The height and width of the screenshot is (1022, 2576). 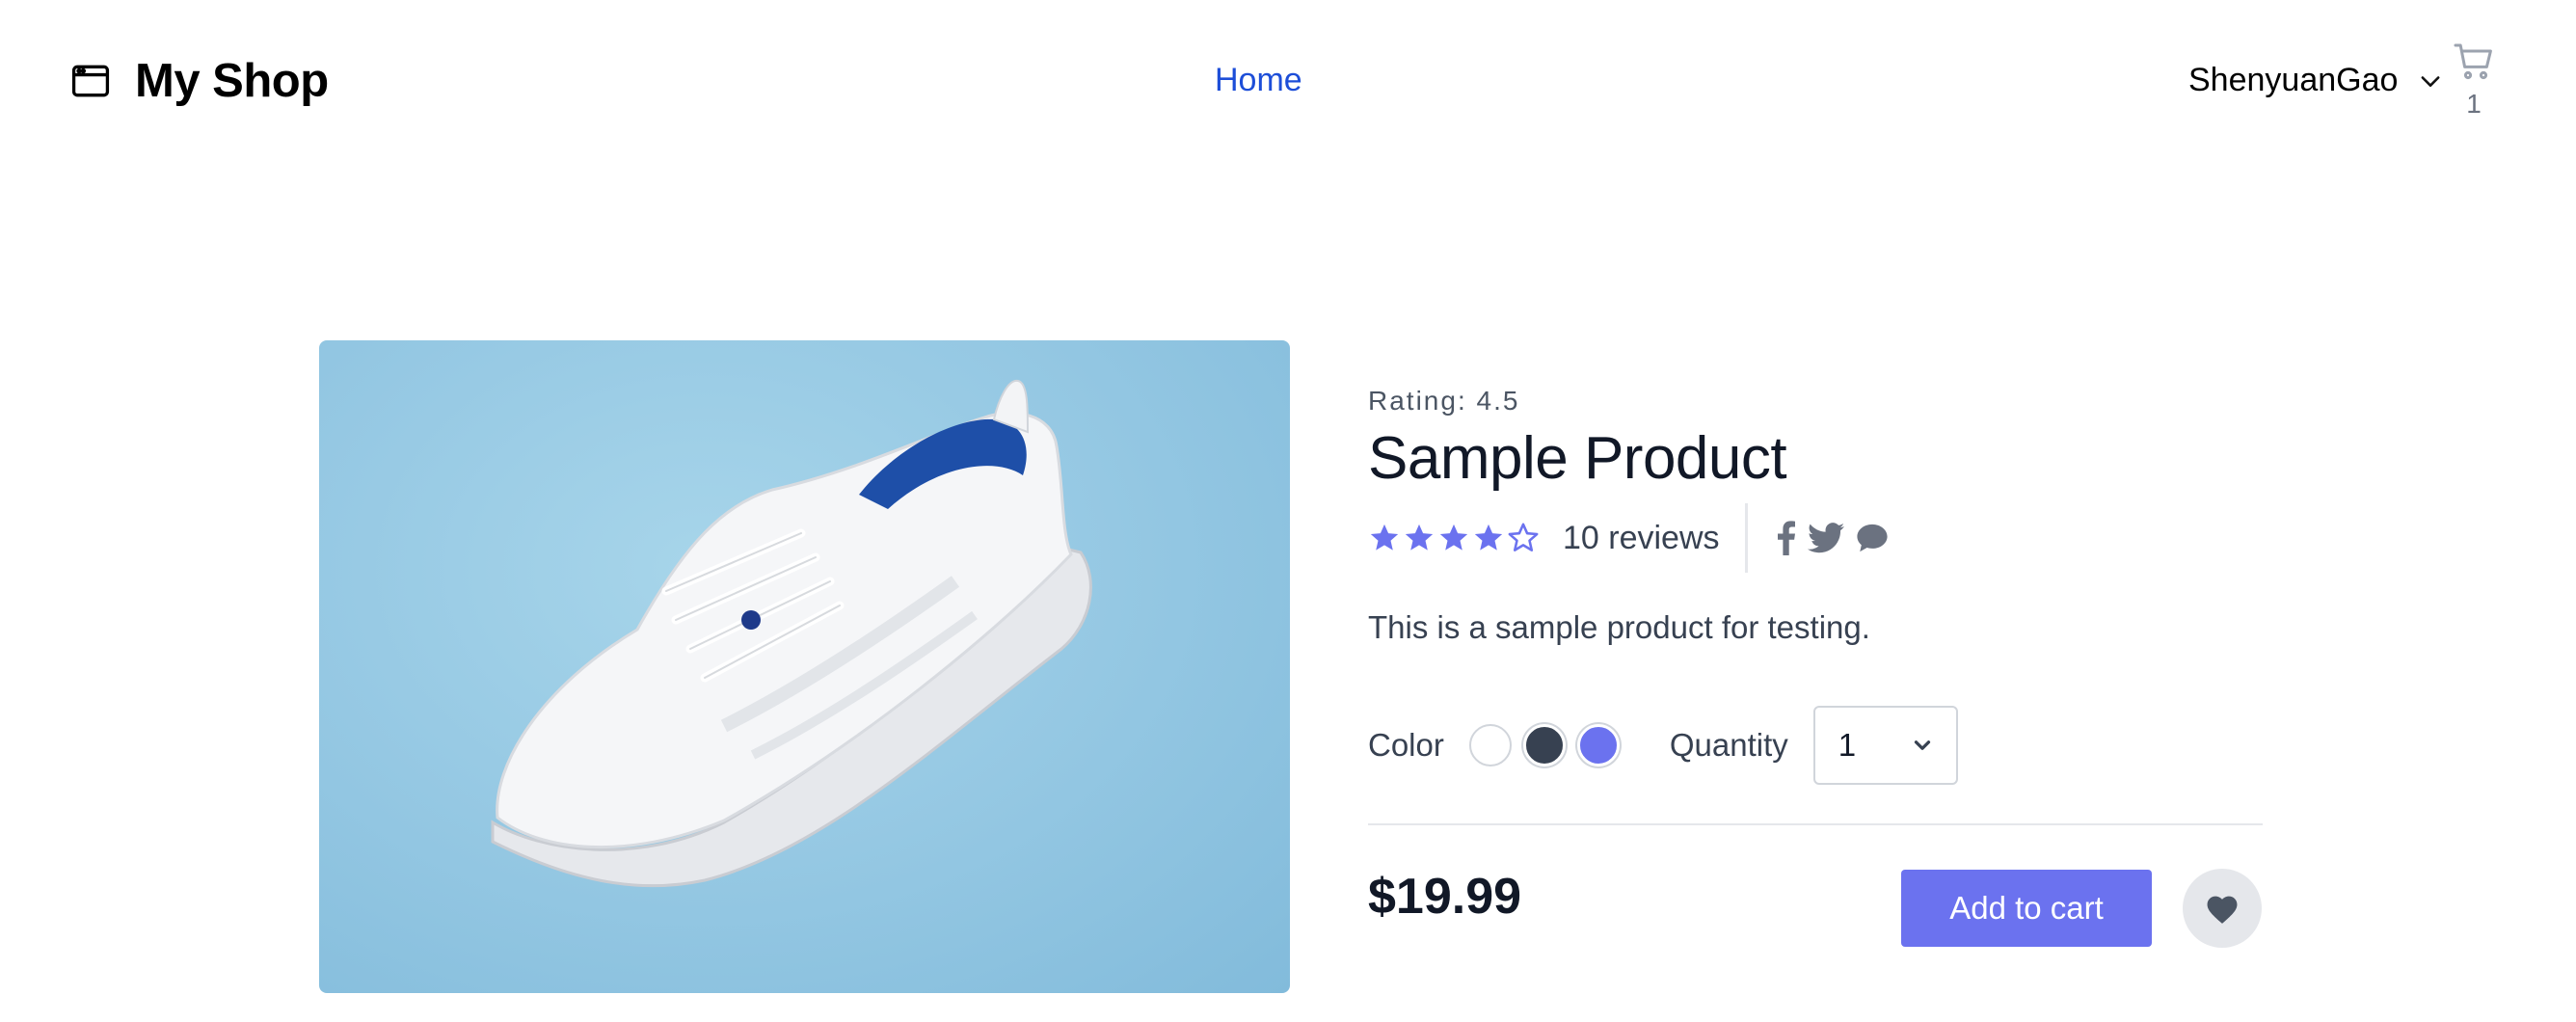 I want to click on rating-row: 10 reviews, so click(x=1628, y=538).